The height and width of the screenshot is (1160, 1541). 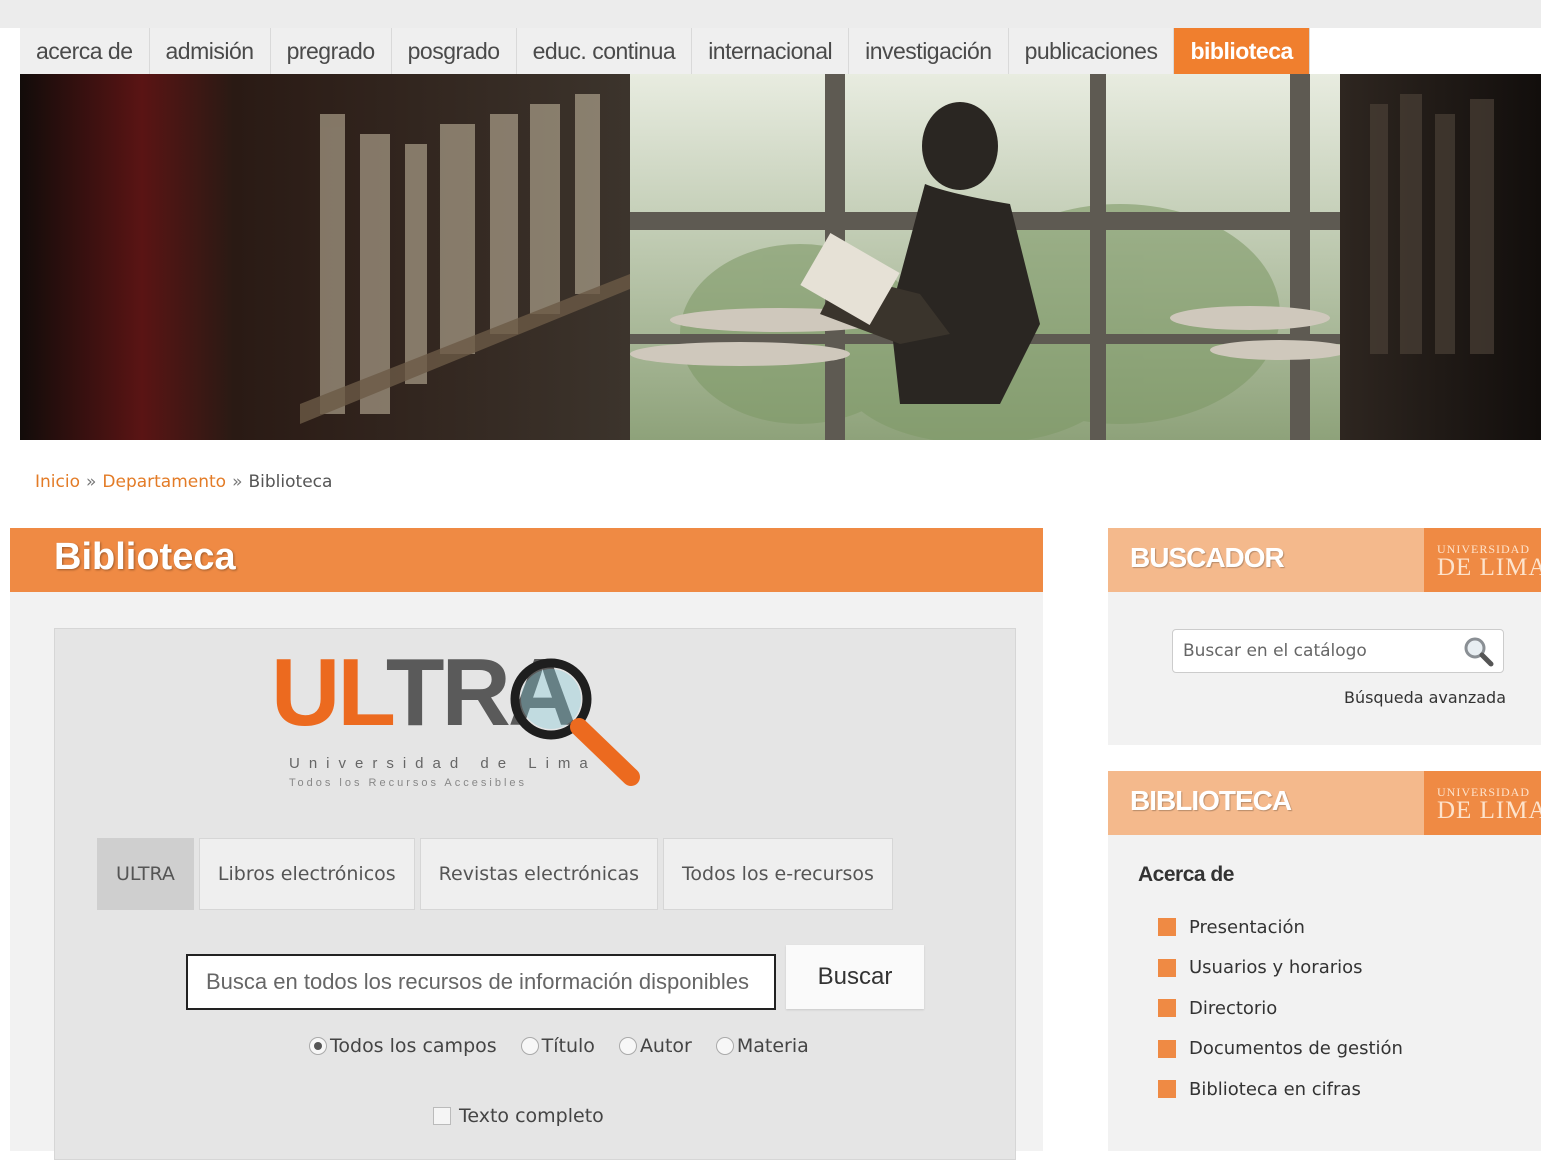 What do you see at coordinates (1280, 927) in the screenshot?
I see `sidebar-item-presentacion: Presentación` at bounding box center [1280, 927].